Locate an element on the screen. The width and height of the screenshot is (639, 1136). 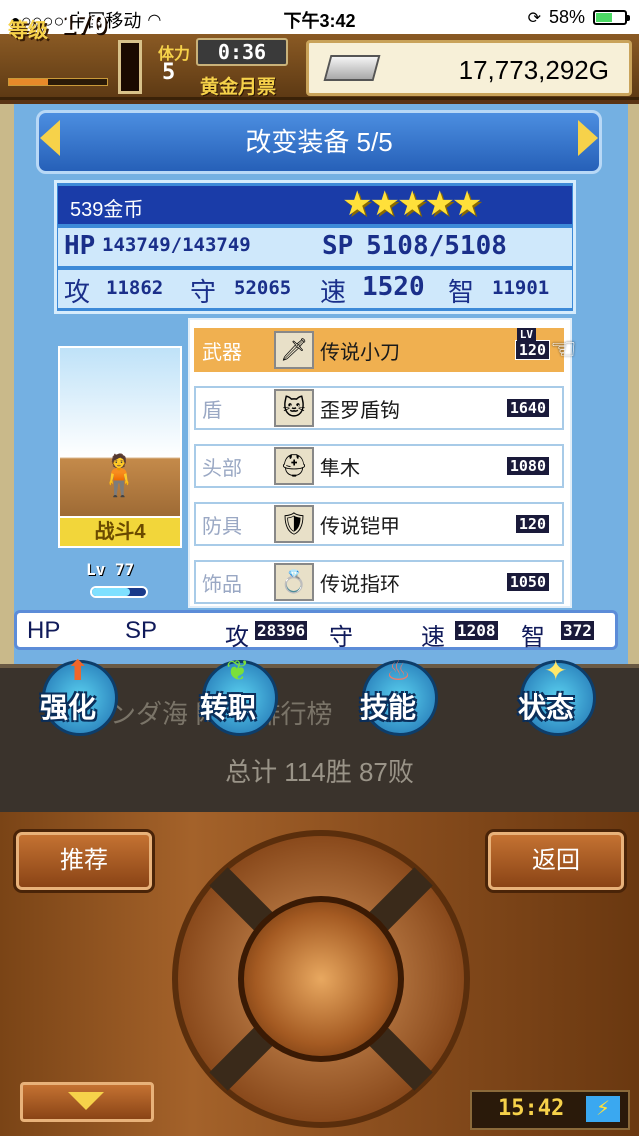
level-progress-bar is located at coordinates (58, 82).